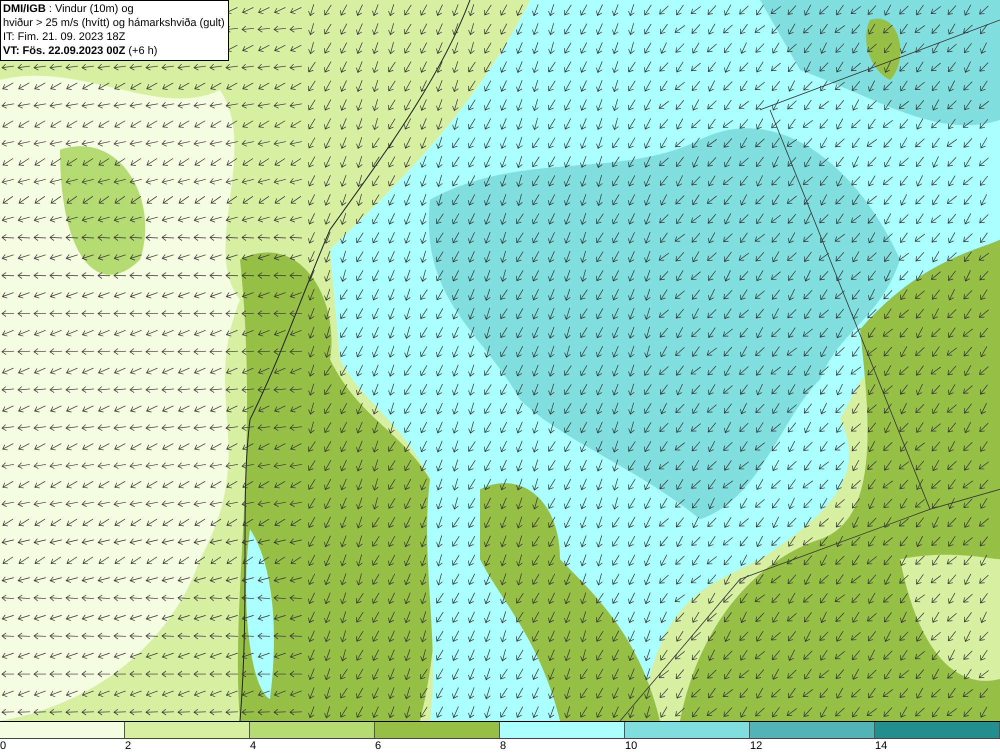  Describe the element at coordinates (3, 746) in the screenshot. I see `legend-tick-label: 0` at that location.